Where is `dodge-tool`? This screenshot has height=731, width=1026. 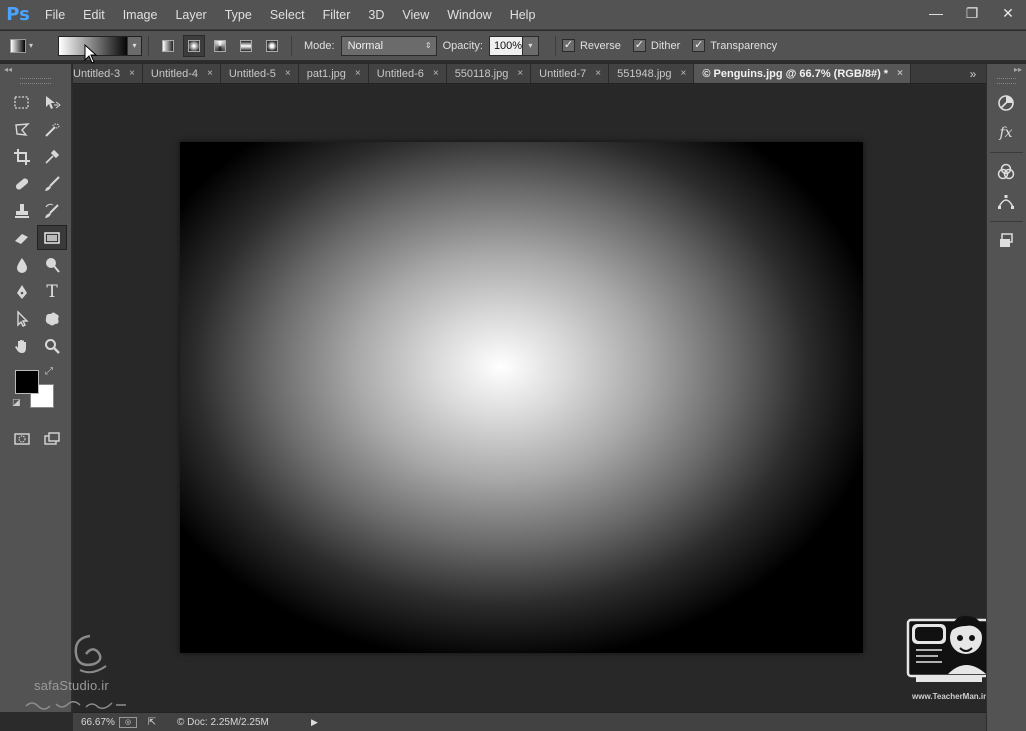 dodge-tool is located at coordinates (52, 264).